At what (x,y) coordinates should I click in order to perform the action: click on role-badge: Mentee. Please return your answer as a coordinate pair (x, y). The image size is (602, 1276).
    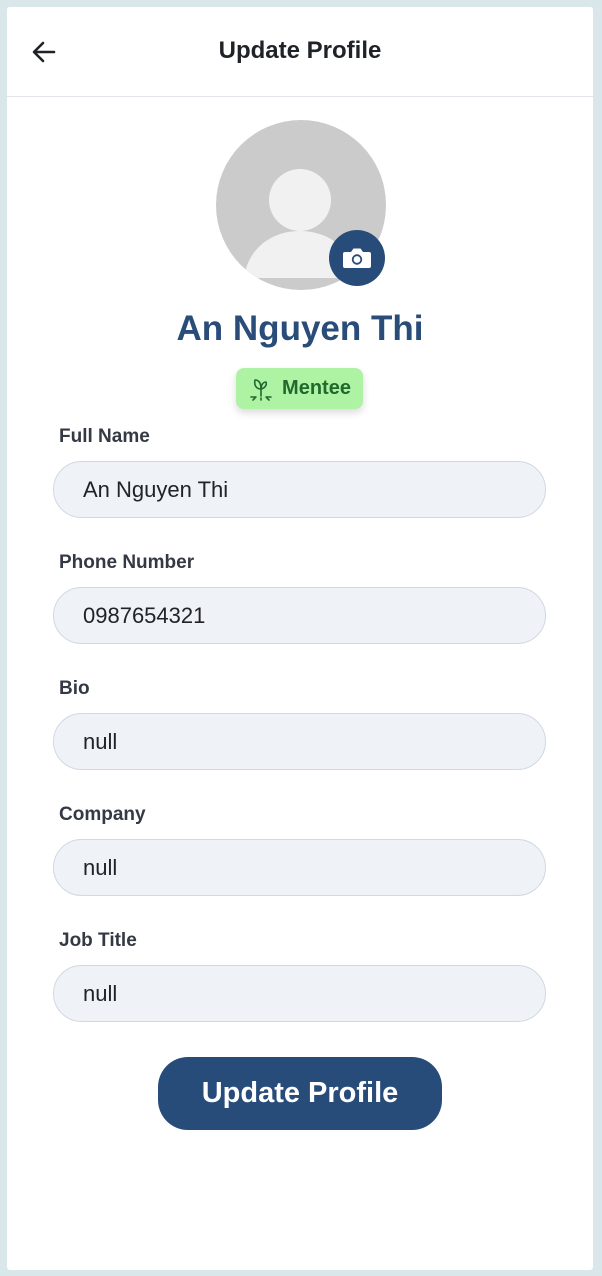
    Looking at the image, I should click on (299, 388).